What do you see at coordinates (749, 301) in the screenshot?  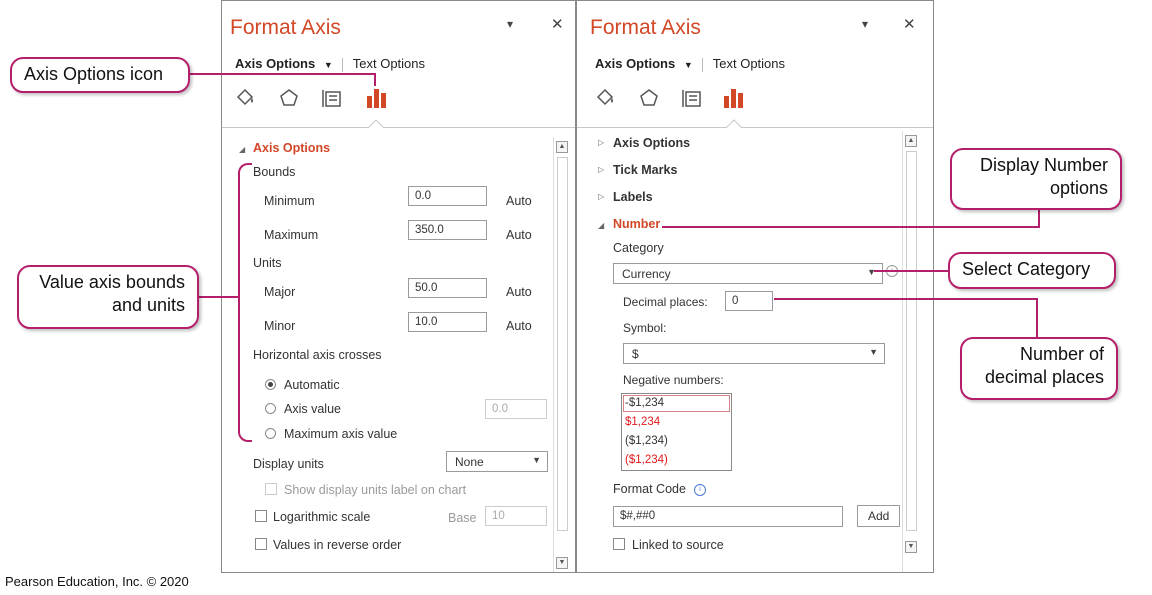 I see `decimal-places-field: 0` at bounding box center [749, 301].